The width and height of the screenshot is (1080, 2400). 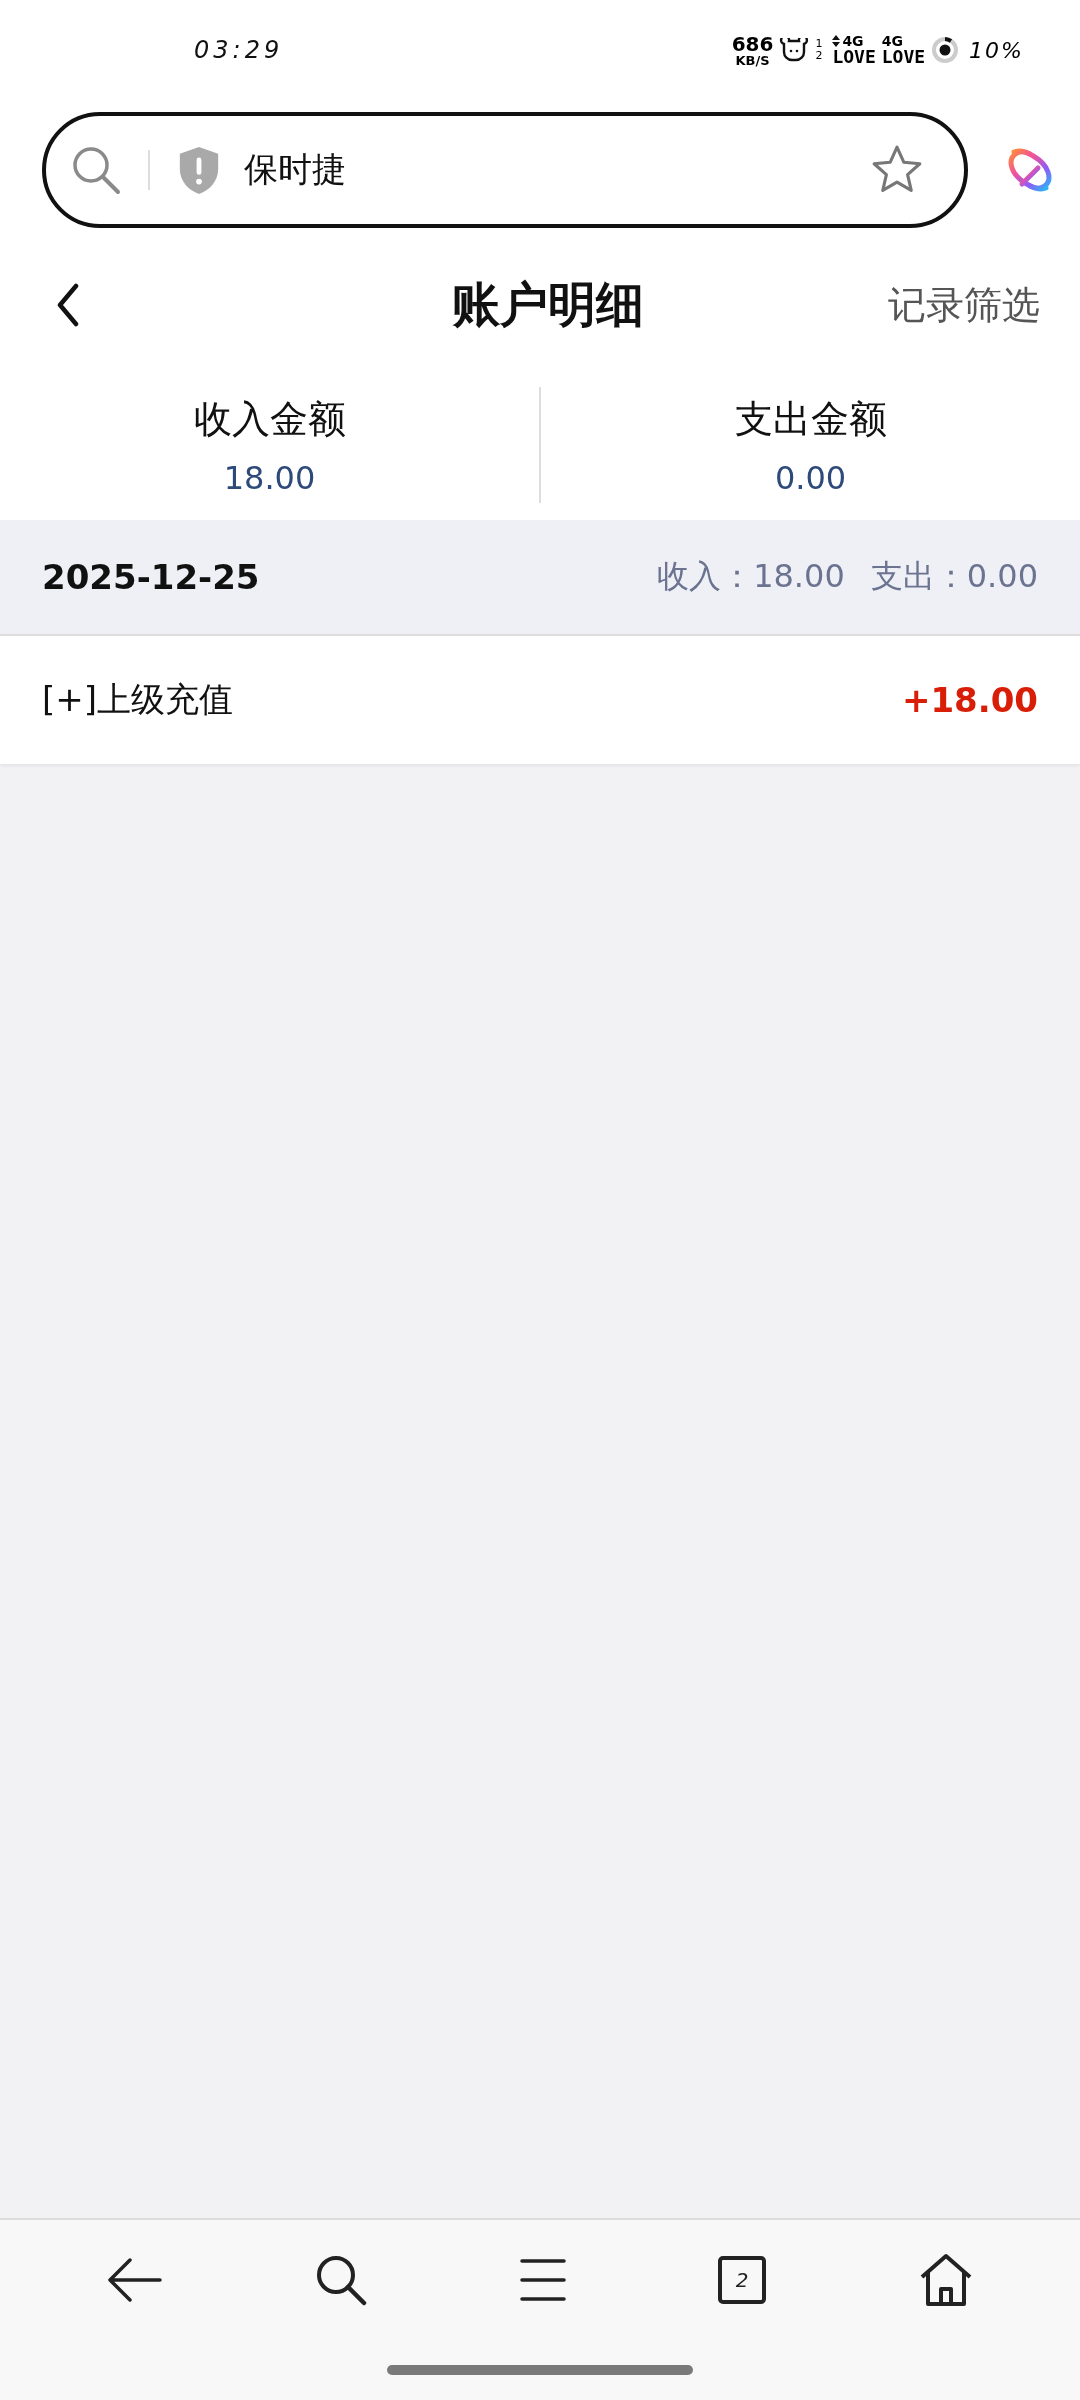 What do you see at coordinates (819, 56) in the screenshot?
I see `sim-slot-number: 2` at bounding box center [819, 56].